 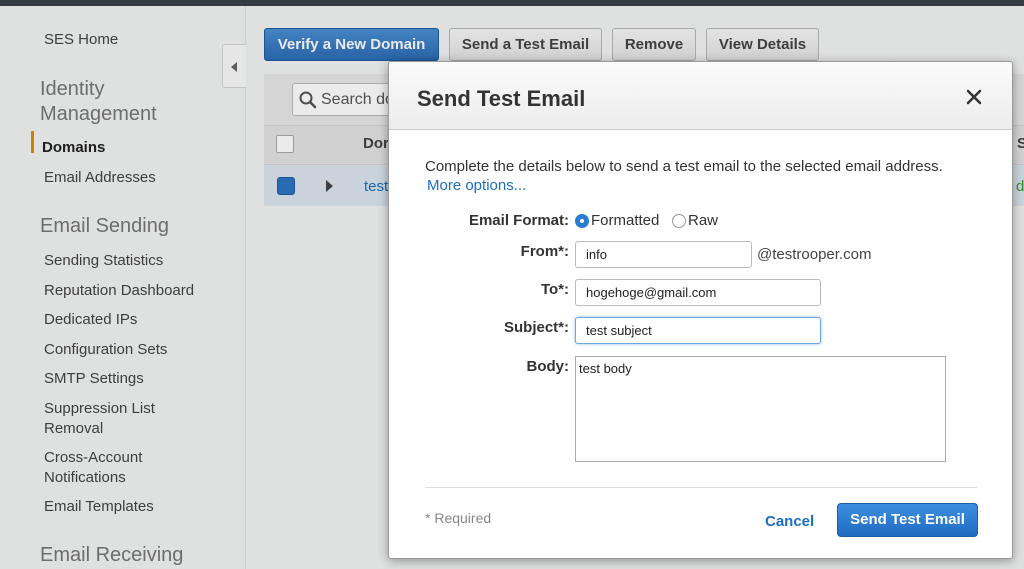 What do you see at coordinates (663, 254) in the screenshot?
I see `from-field: info` at bounding box center [663, 254].